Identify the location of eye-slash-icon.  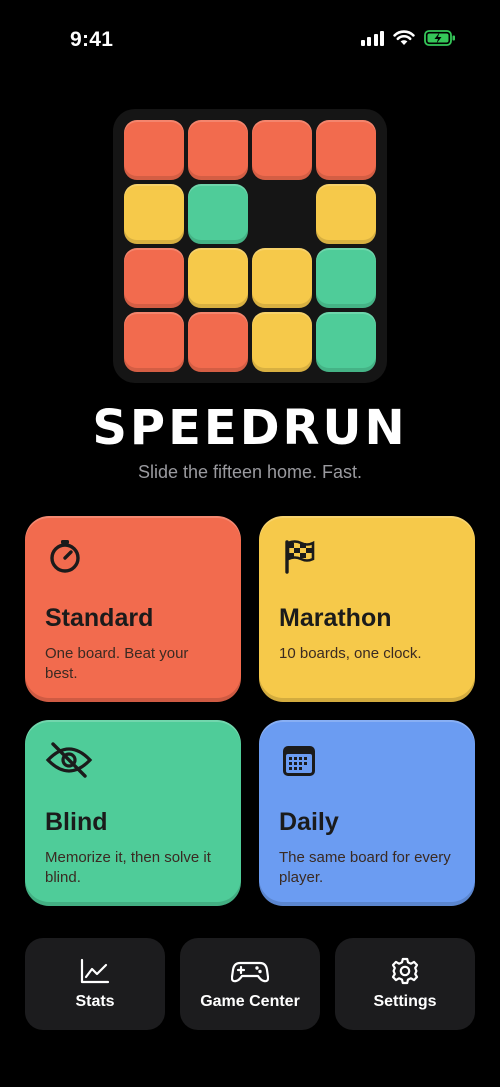
(69, 760).